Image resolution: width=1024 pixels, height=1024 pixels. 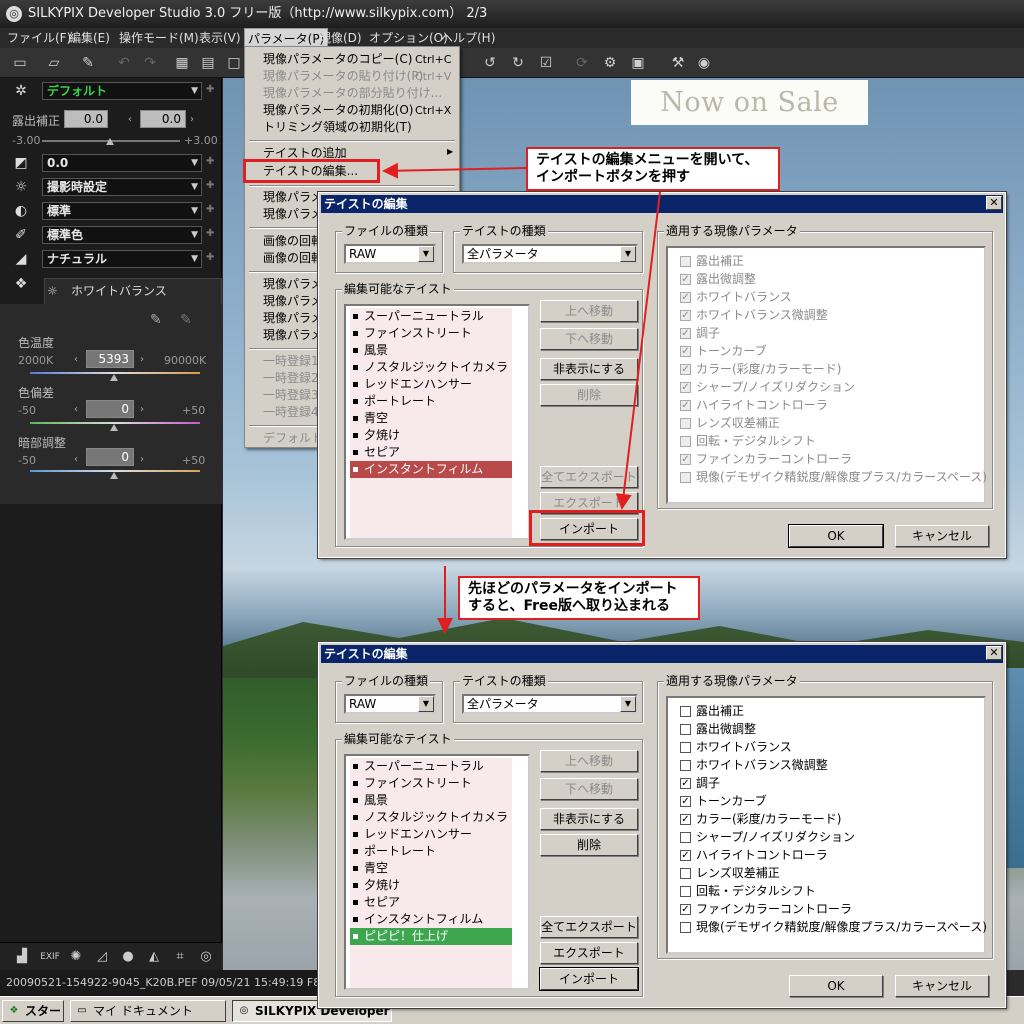 I want to click on move-down-button: 下へ移動, so click(x=589, y=789).